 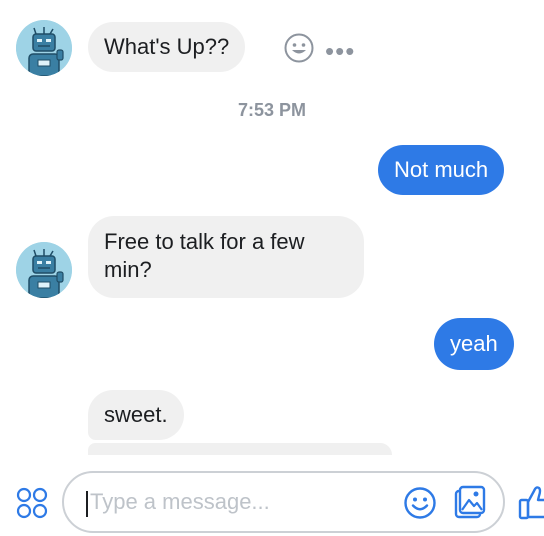 I want to click on message-bubble-outgoing: yeah, so click(x=474, y=344).